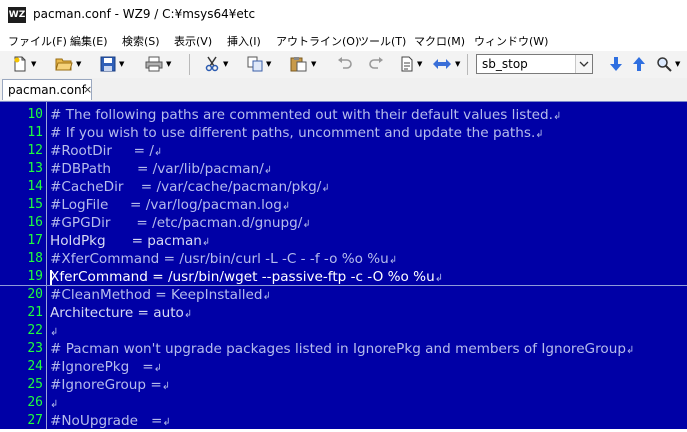 Image resolution: width=687 pixels, height=432 pixels. I want to click on editor-line: 14 #CacheDir = /var/cache/pacman/pkg/↲, so click(343, 187).